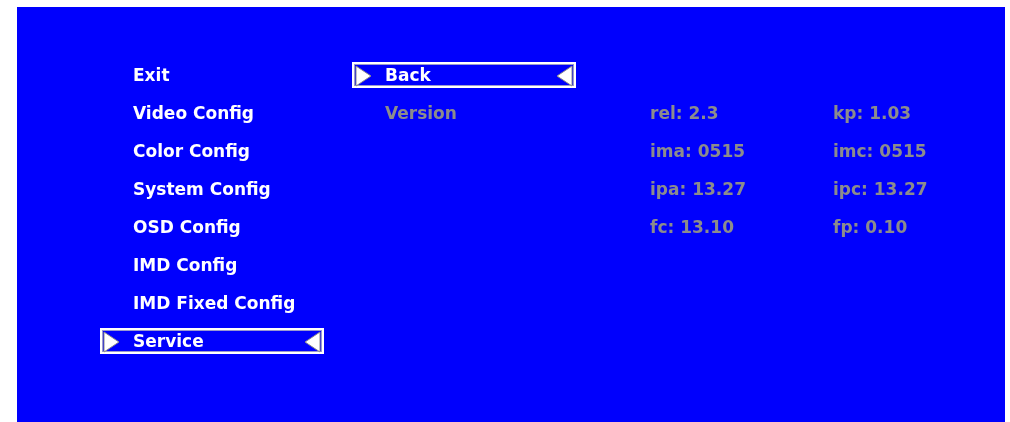 The height and width of the screenshot is (422, 1010). I want to click on menu-item: IMD Config, so click(212, 265).